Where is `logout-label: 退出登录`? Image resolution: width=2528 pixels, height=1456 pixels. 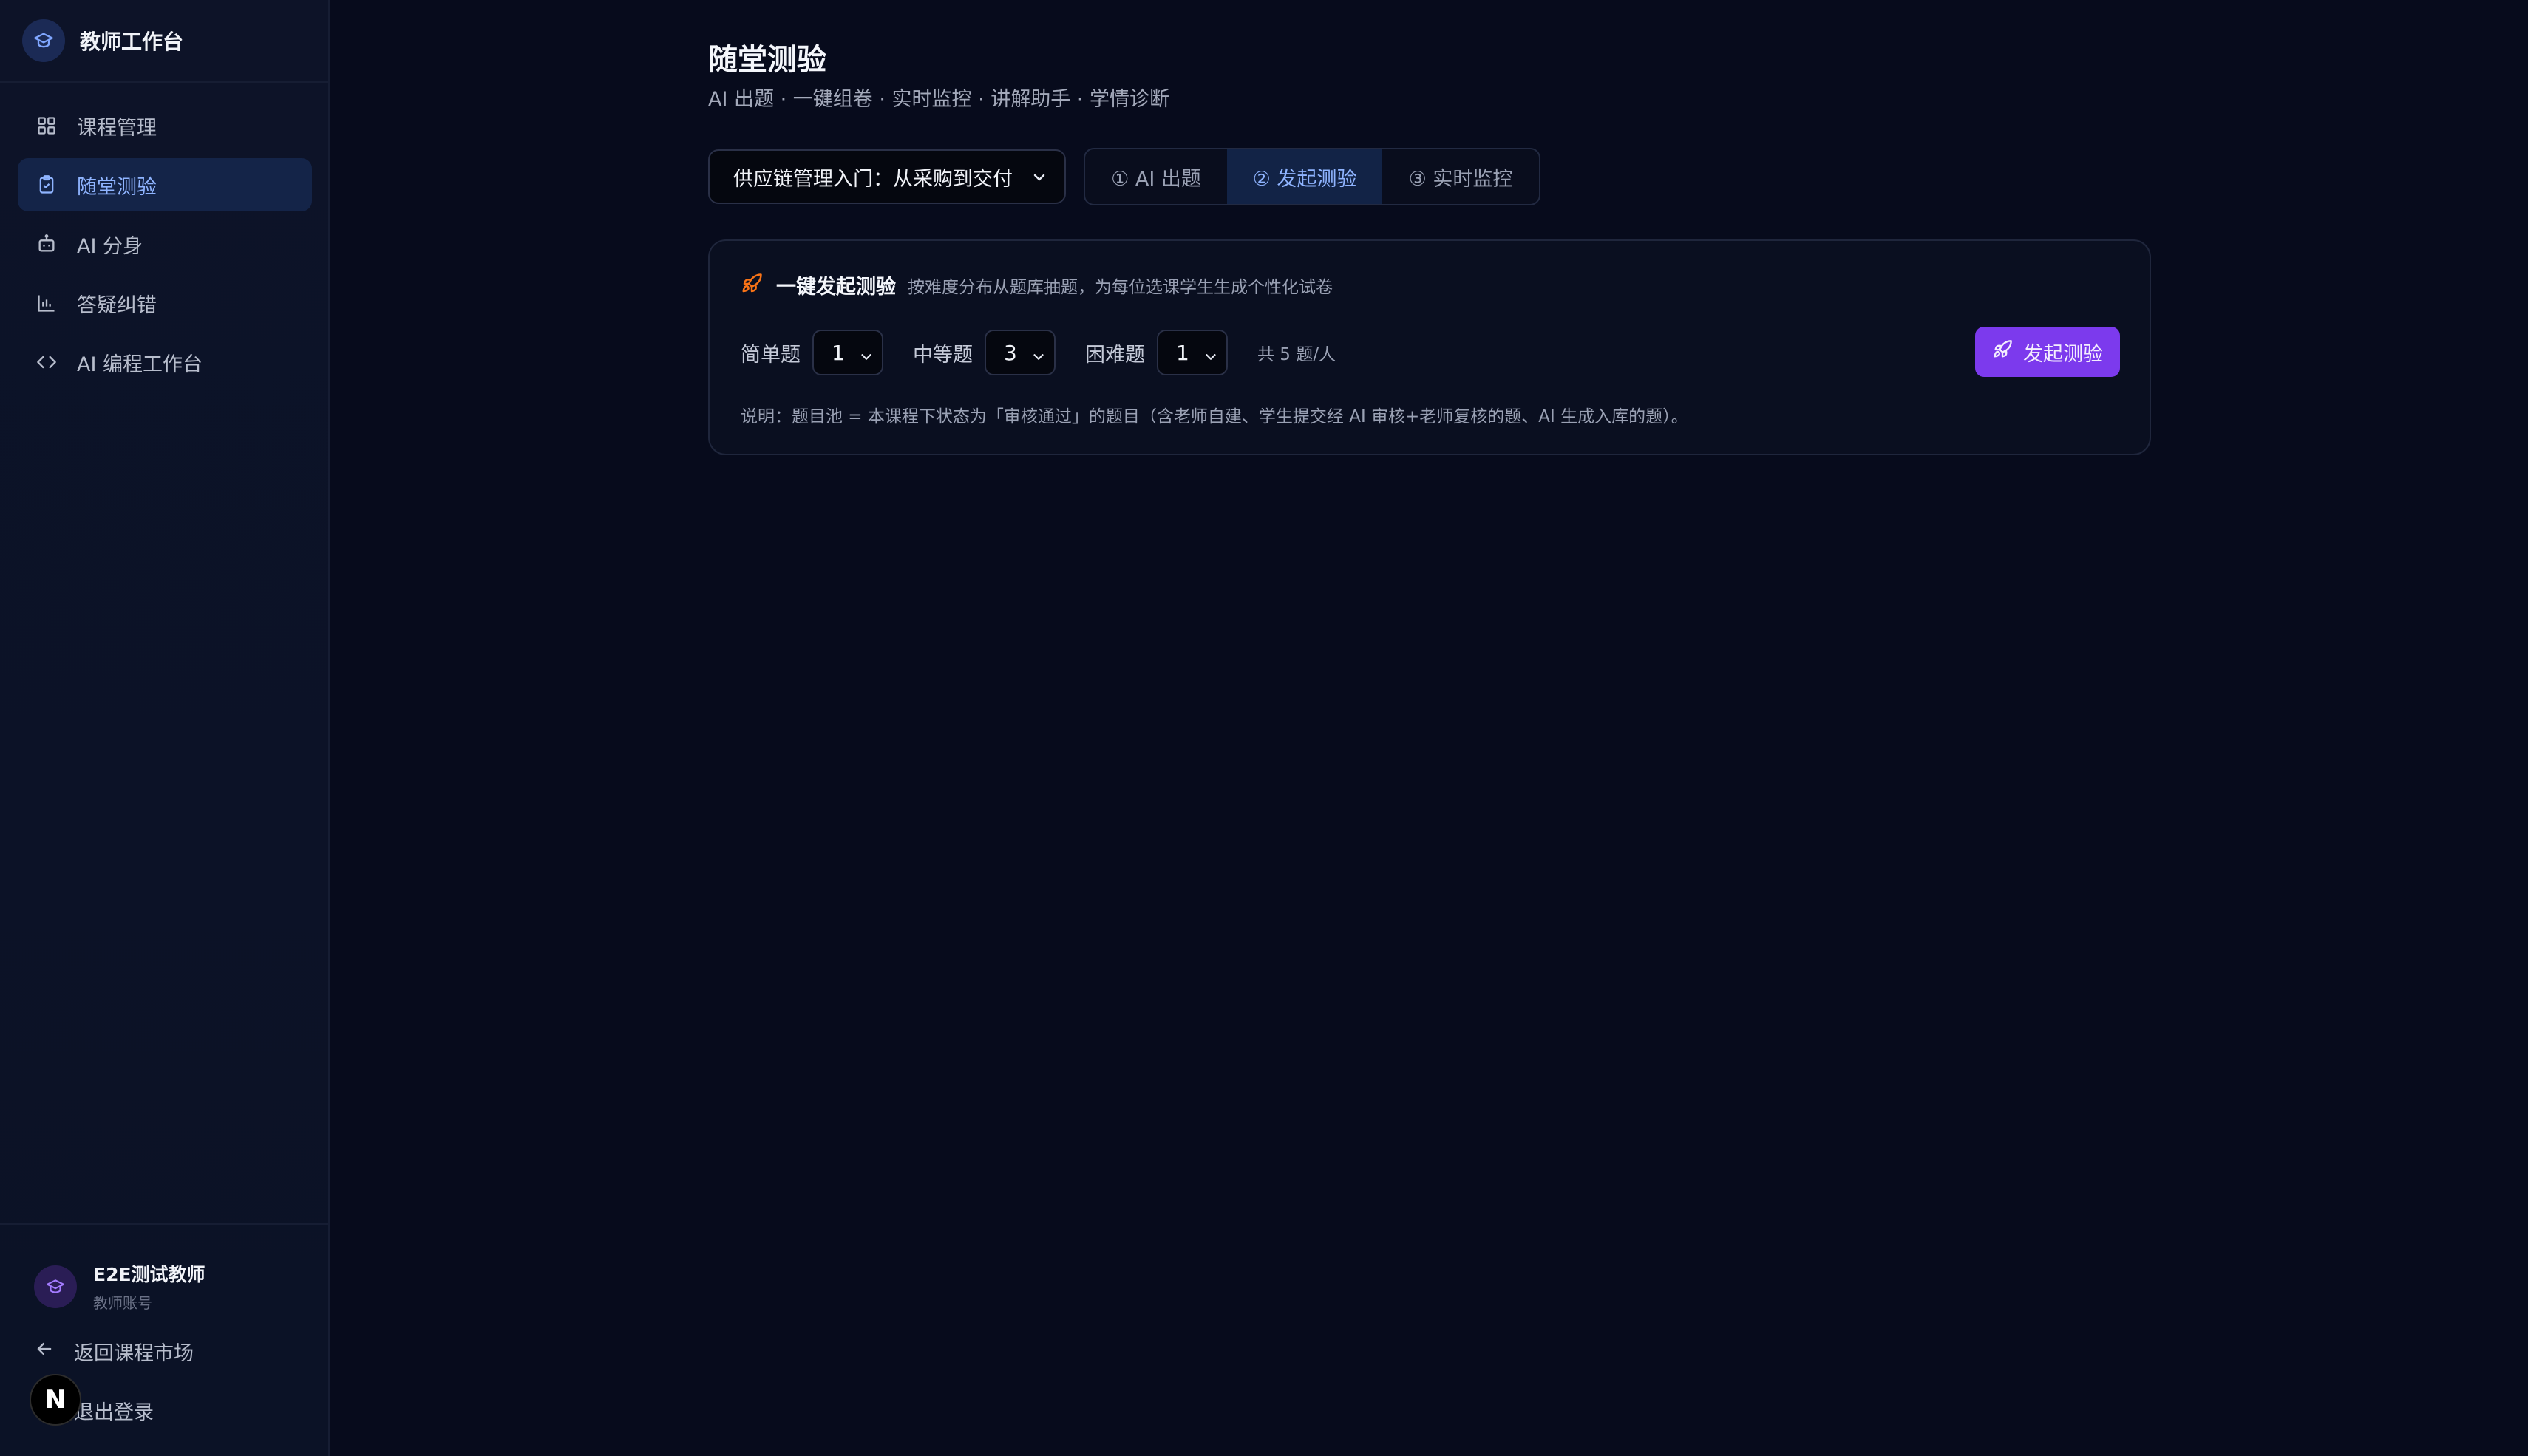 logout-label: 退出登录 is located at coordinates (114, 1412).